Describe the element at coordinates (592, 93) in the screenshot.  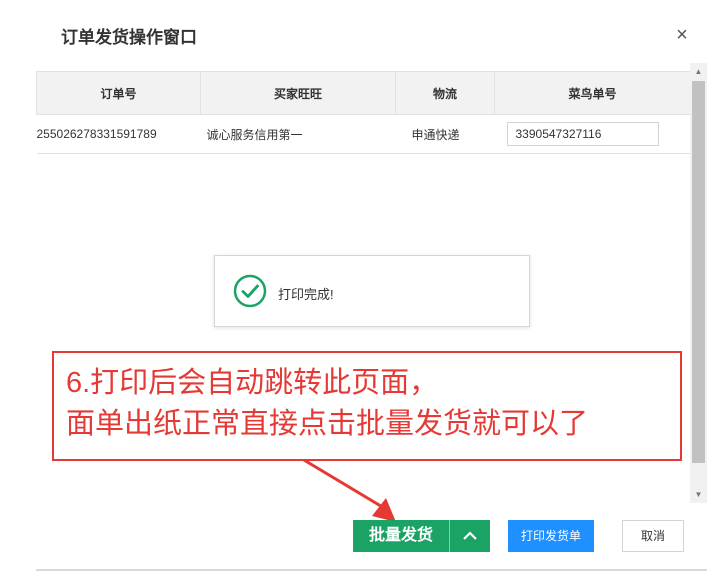
I see `col-header-tracking-no: 菜鸟单号` at that location.